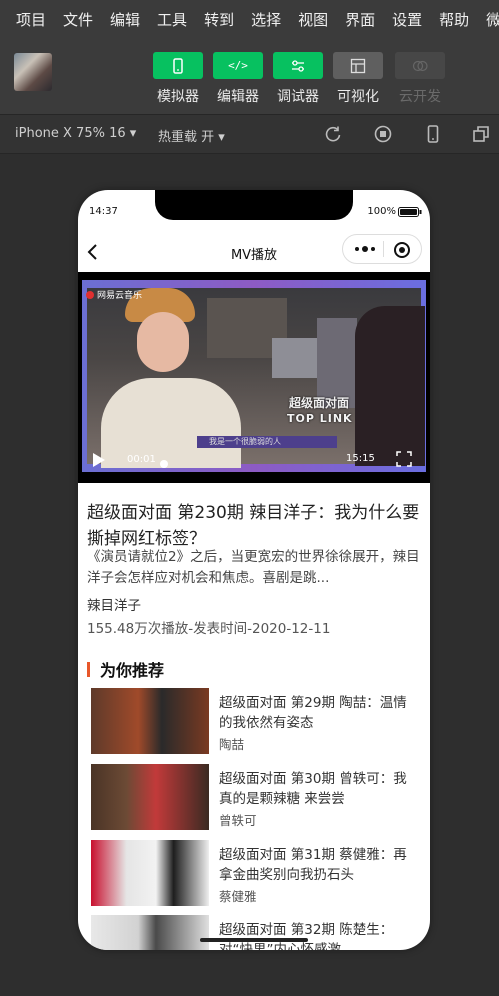 This screenshot has width=499, height=996. What do you see at coordinates (365, 249) in the screenshot?
I see `more-icon` at bounding box center [365, 249].